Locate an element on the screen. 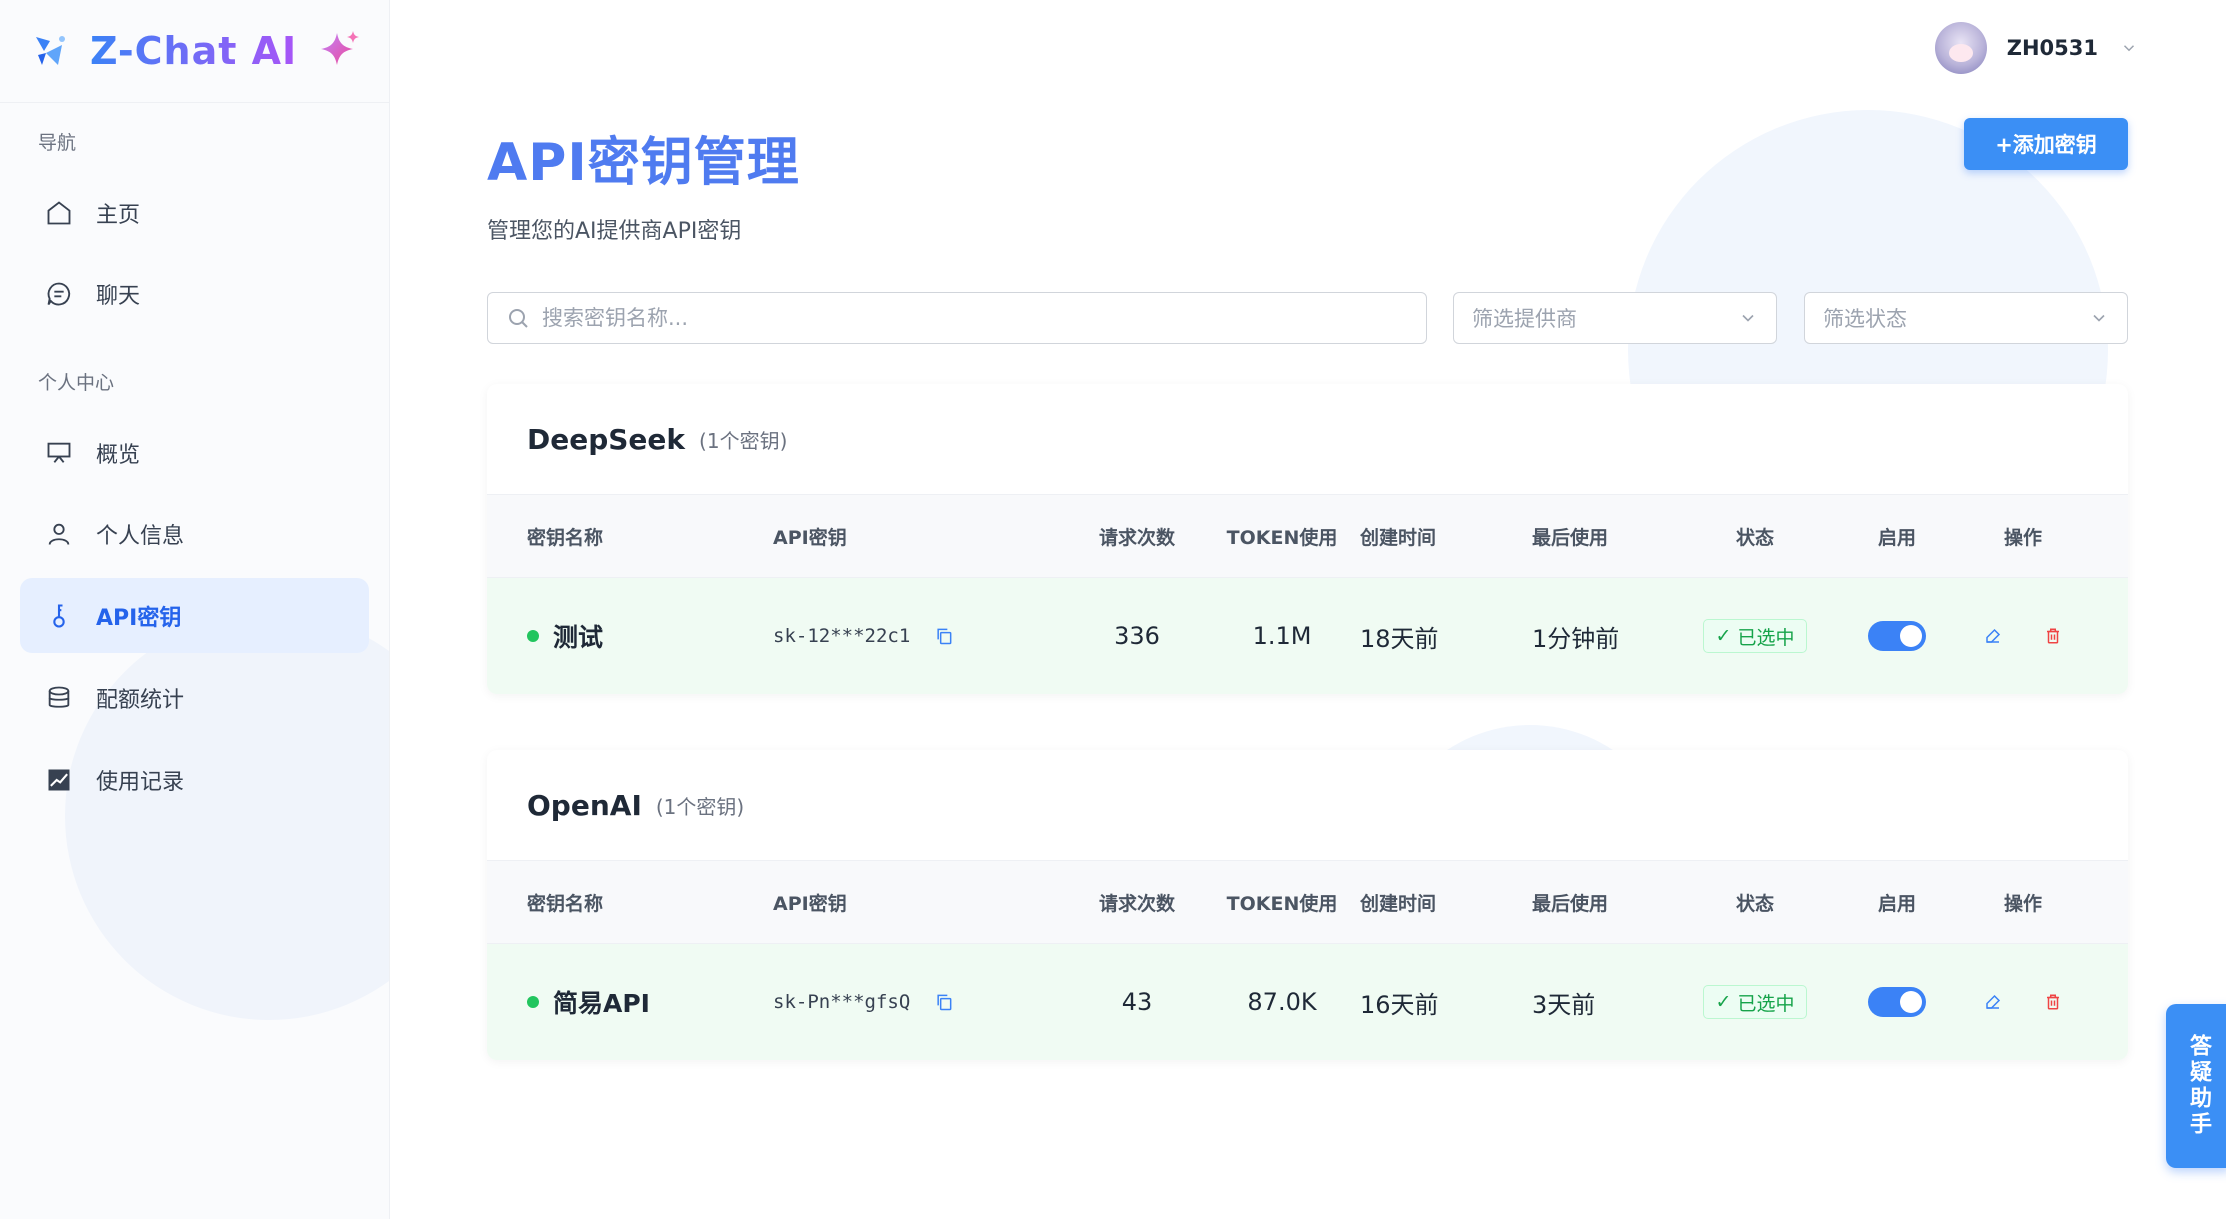 The height and width of the screenshot is (1219, 2226). sidebar-item-profile: 个人信息 is located at coordinates (194, 533).